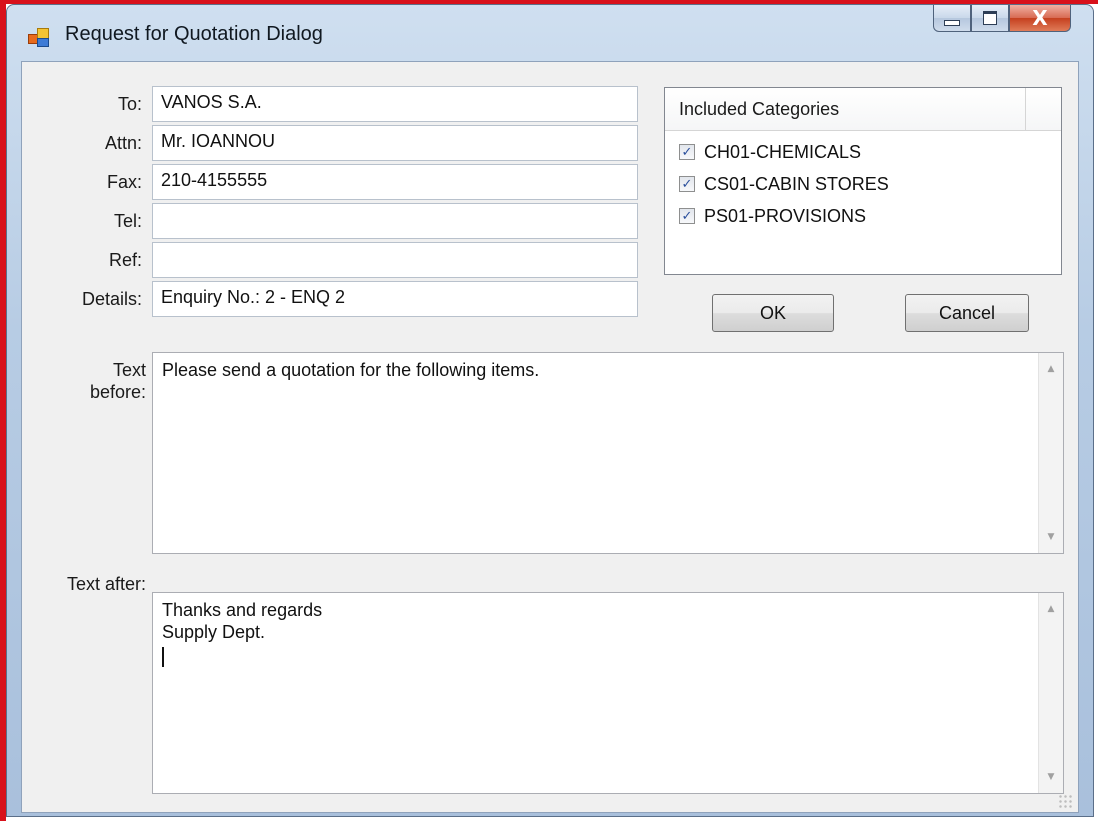 This screenshot has height=821, width=1098. I want to click on text-before-label-line1: Text, so click(129, 370).